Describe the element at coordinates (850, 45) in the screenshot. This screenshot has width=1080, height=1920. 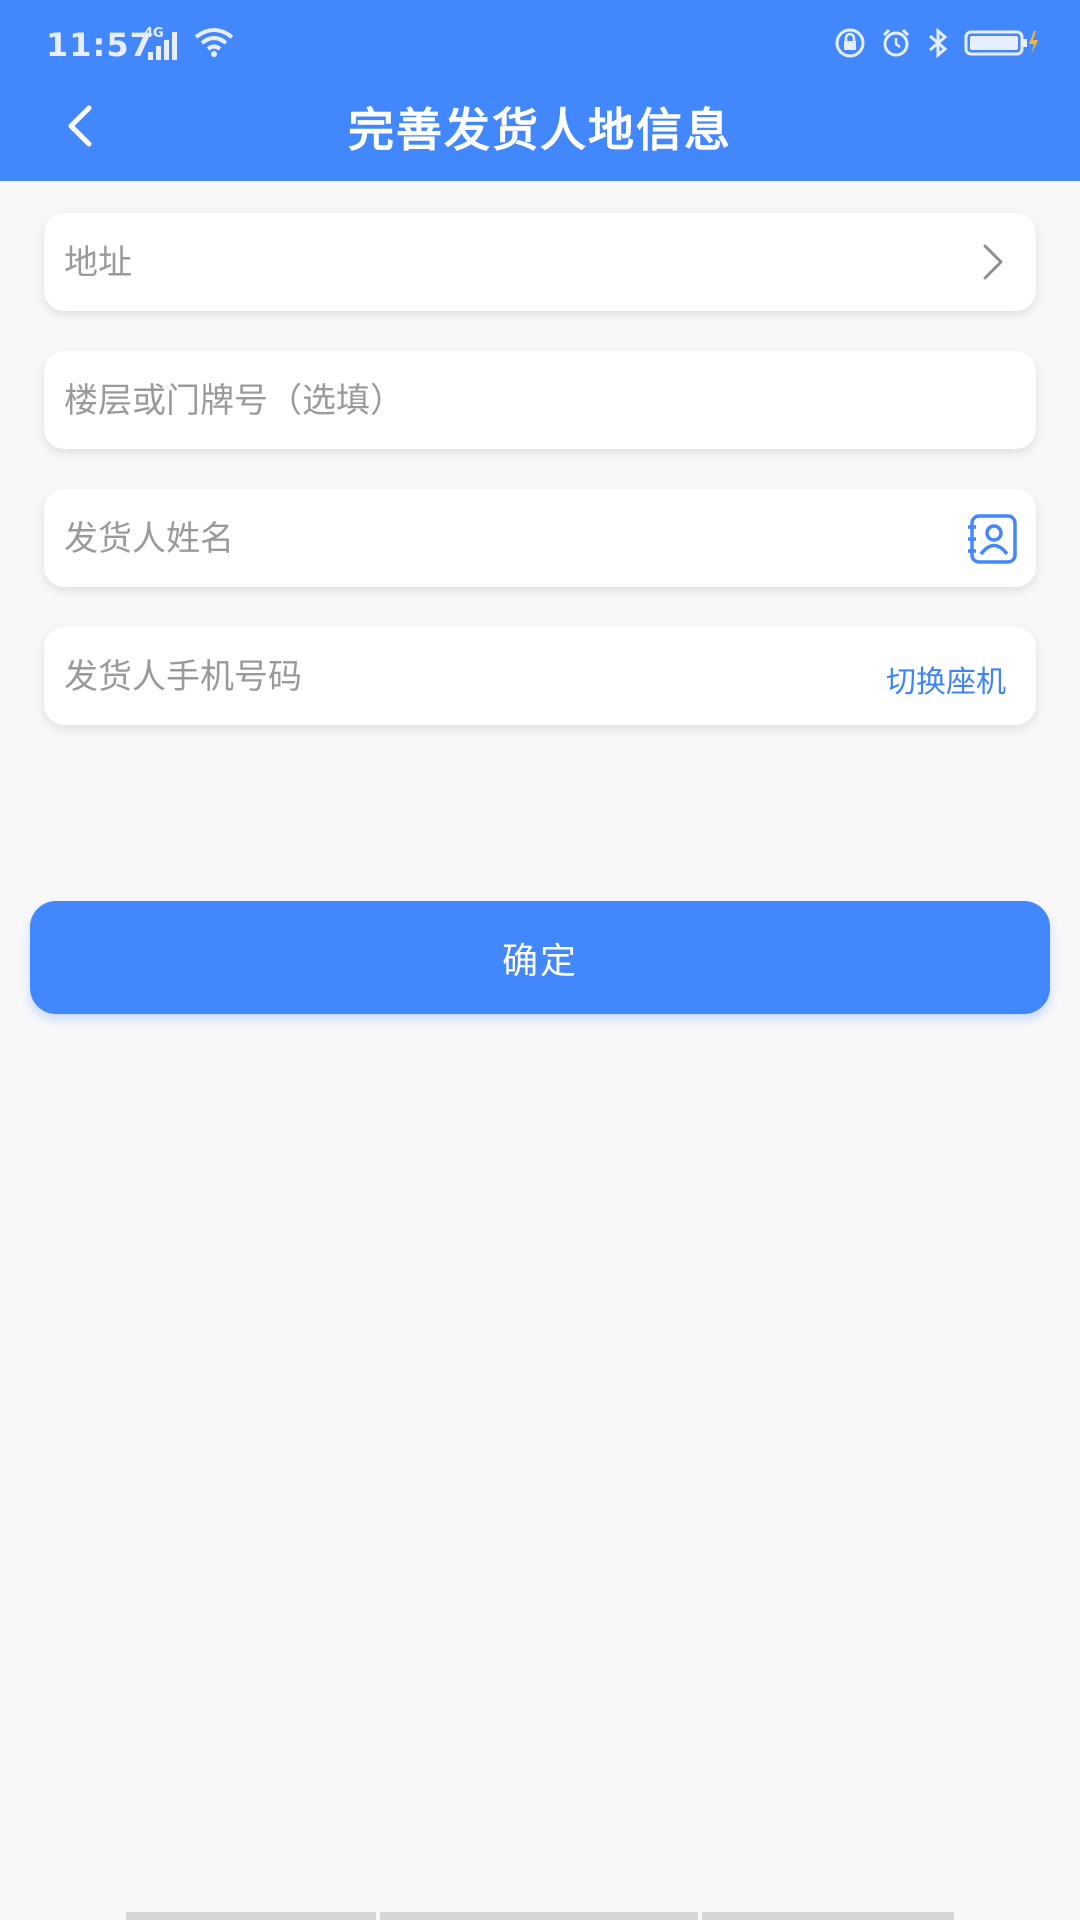
I see `lock-rotation-icon` at that location.